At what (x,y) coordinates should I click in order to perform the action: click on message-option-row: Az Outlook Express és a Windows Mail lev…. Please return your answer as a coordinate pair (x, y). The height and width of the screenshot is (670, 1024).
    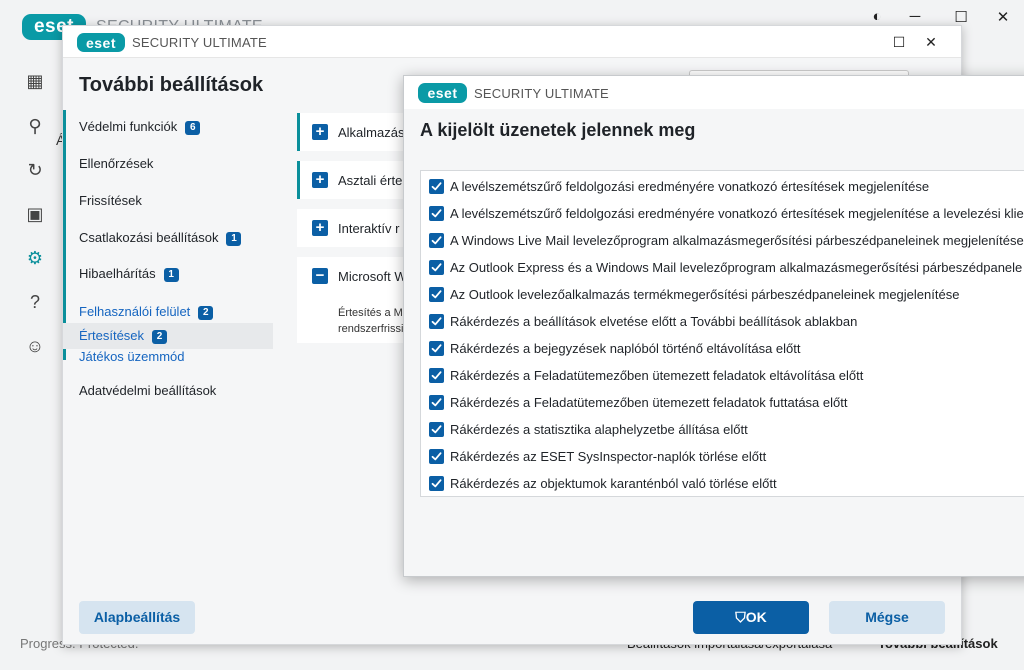
    Looking at the image, I should click on (722, 267).